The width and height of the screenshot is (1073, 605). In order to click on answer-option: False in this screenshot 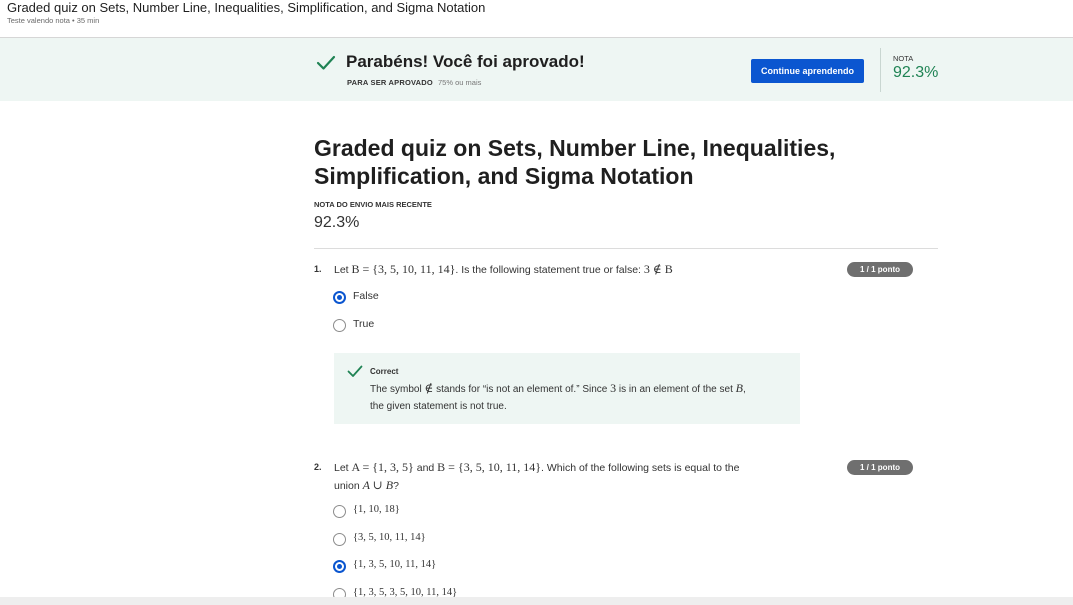, I will do `click(483, 298)`.